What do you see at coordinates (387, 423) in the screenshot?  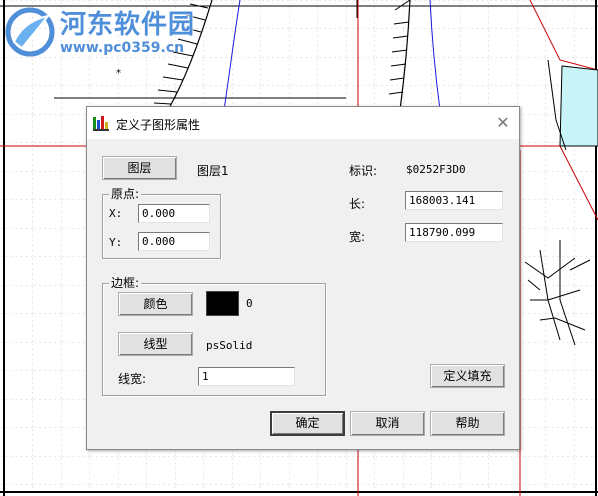 I see `cancel-button: 取消` at bounding box center [387, 423].